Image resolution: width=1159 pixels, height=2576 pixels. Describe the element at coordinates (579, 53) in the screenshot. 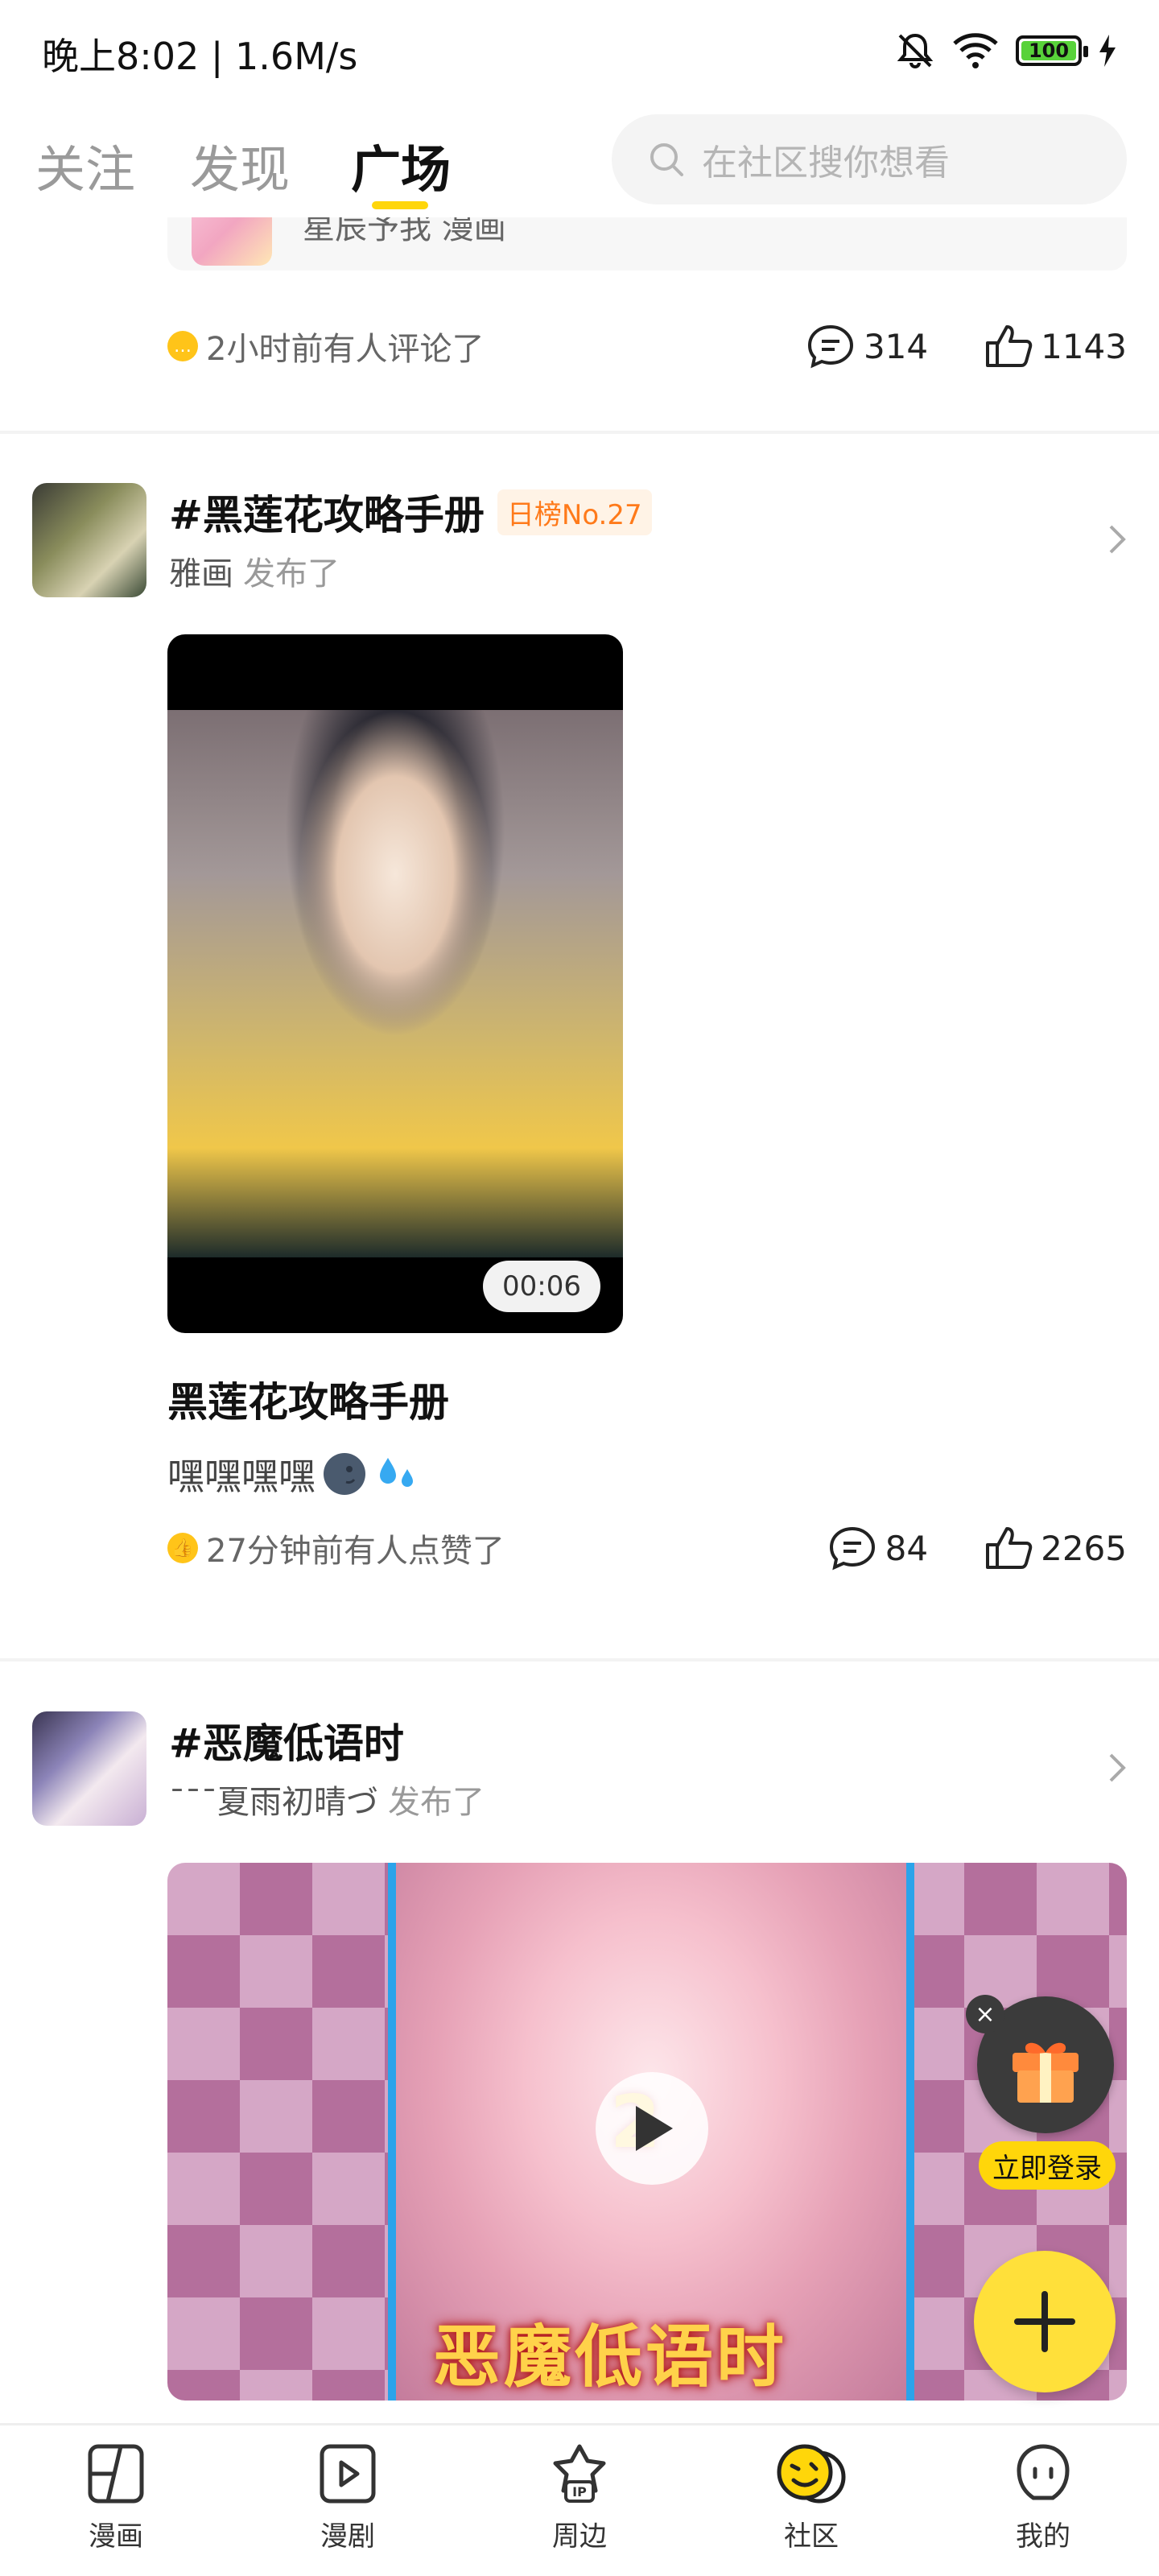

I see `status-bar: 晚上8:02 | 1.6M/s 100` at that location.